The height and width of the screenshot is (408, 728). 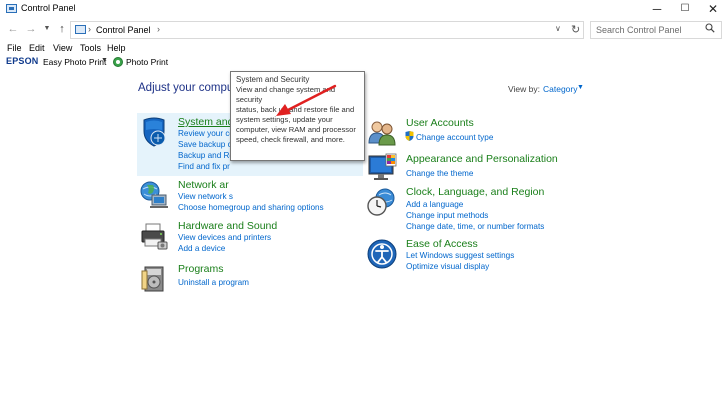 What do you see at coordinates (524, 89) in the screenshot?
I see `view-by-label: View by:` at bounding box center [524, 89].